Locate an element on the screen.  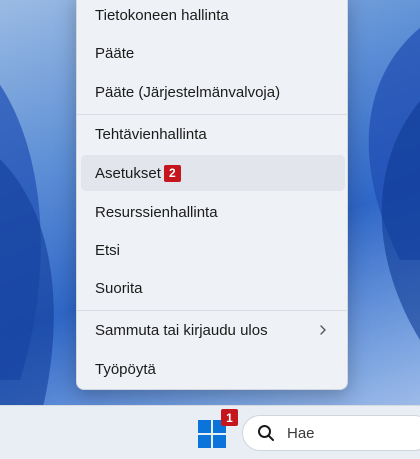
menu-item-label: Etsi is located at coordinates (108, 250).